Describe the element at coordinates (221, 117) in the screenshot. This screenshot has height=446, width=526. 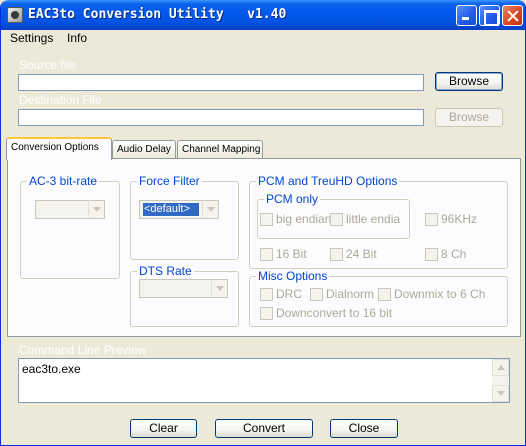
I see `destination-file-input` at that location.